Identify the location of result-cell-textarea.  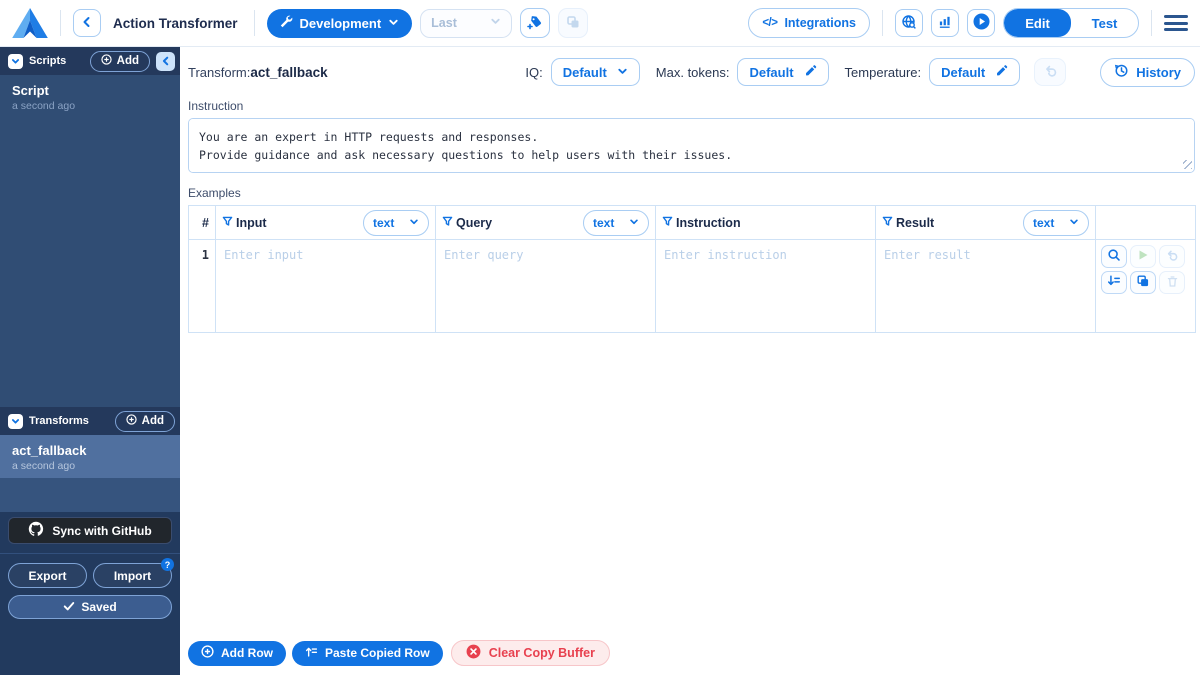
(985, 286).